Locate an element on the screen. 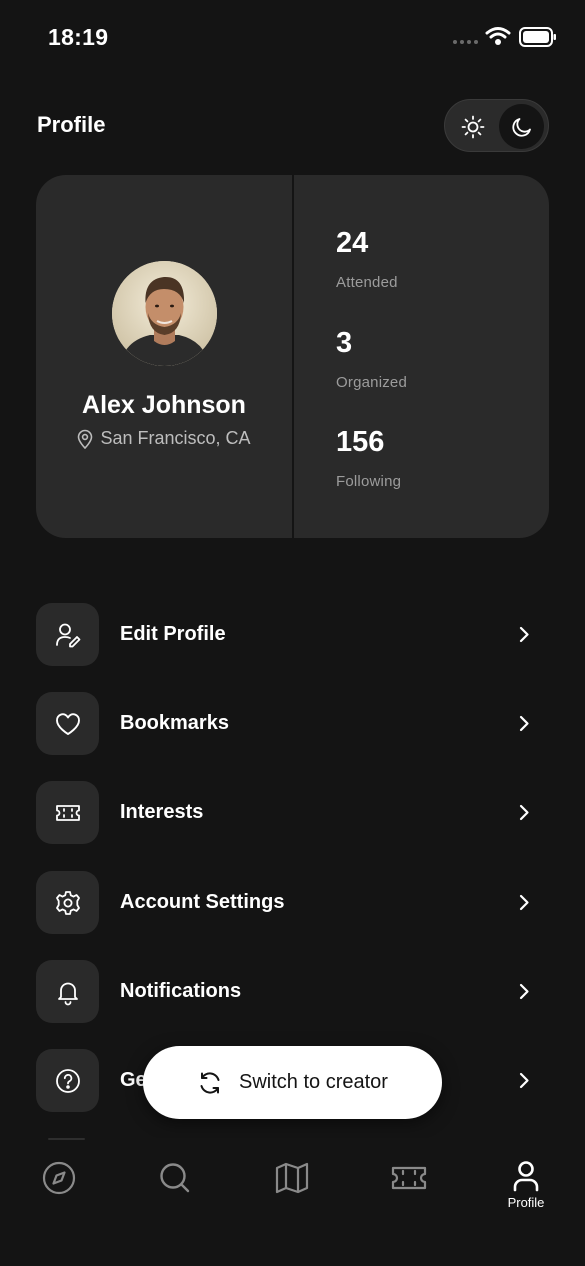 Image resolution: width=585 pixels, height=1266 pixels. stat-following: 156 Following is located at coordinates (368, 458).